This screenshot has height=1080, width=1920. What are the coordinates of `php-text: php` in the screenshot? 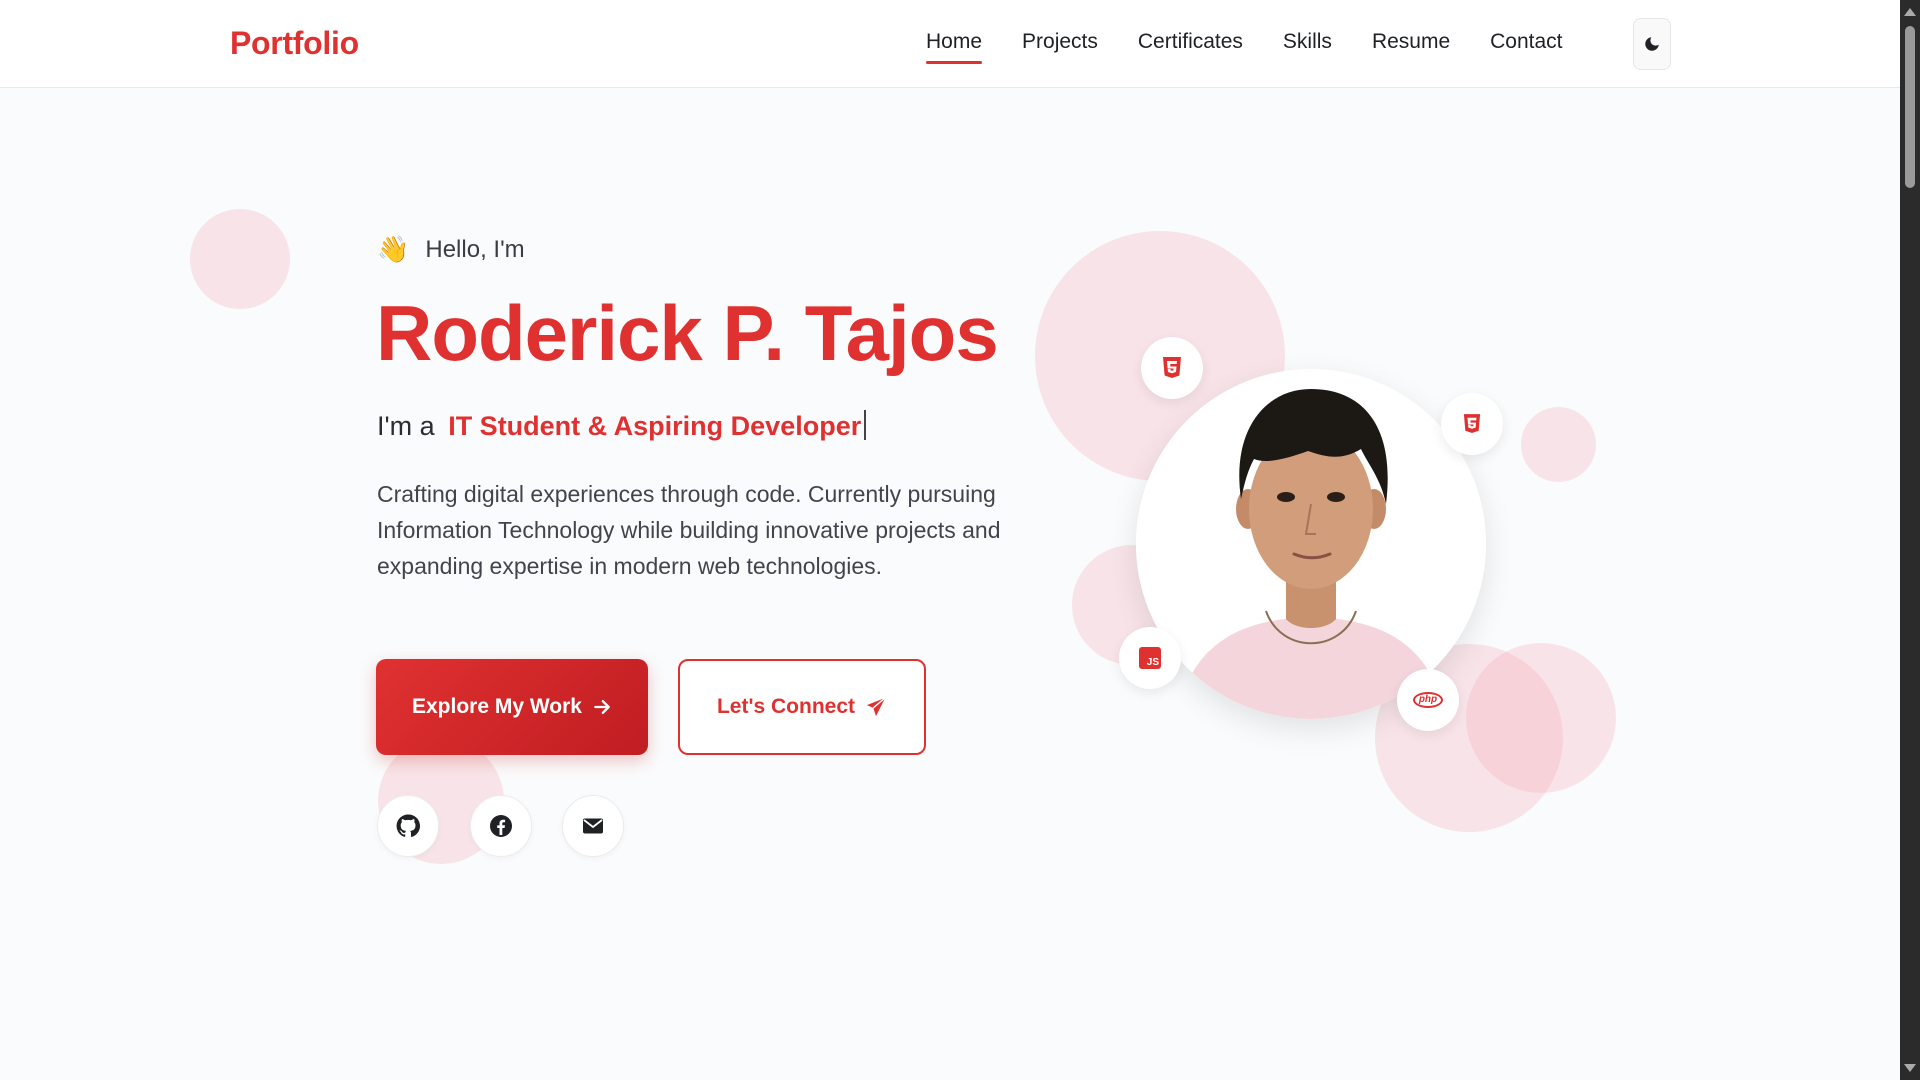 It's located at (1428, 699).